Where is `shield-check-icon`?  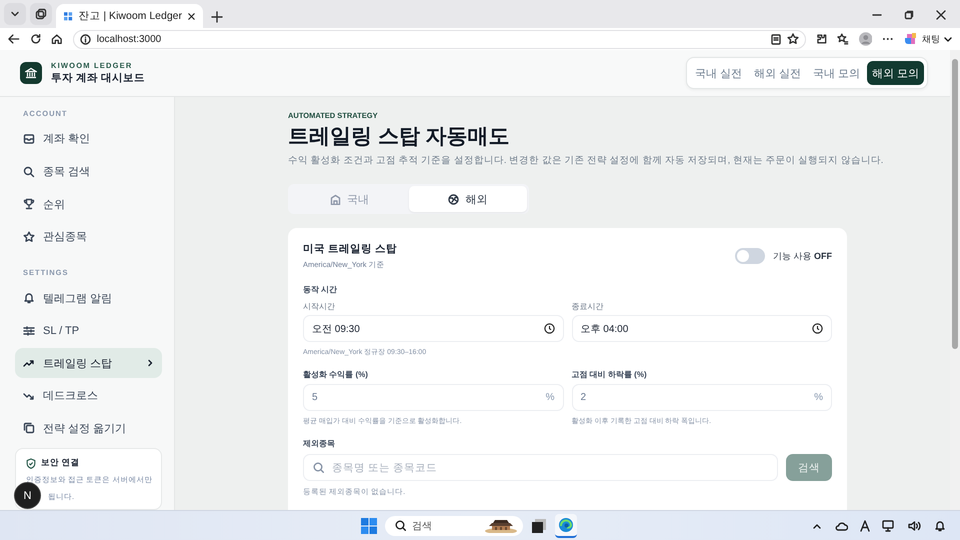 shield-check-icon is located at coordinates (31, 463).